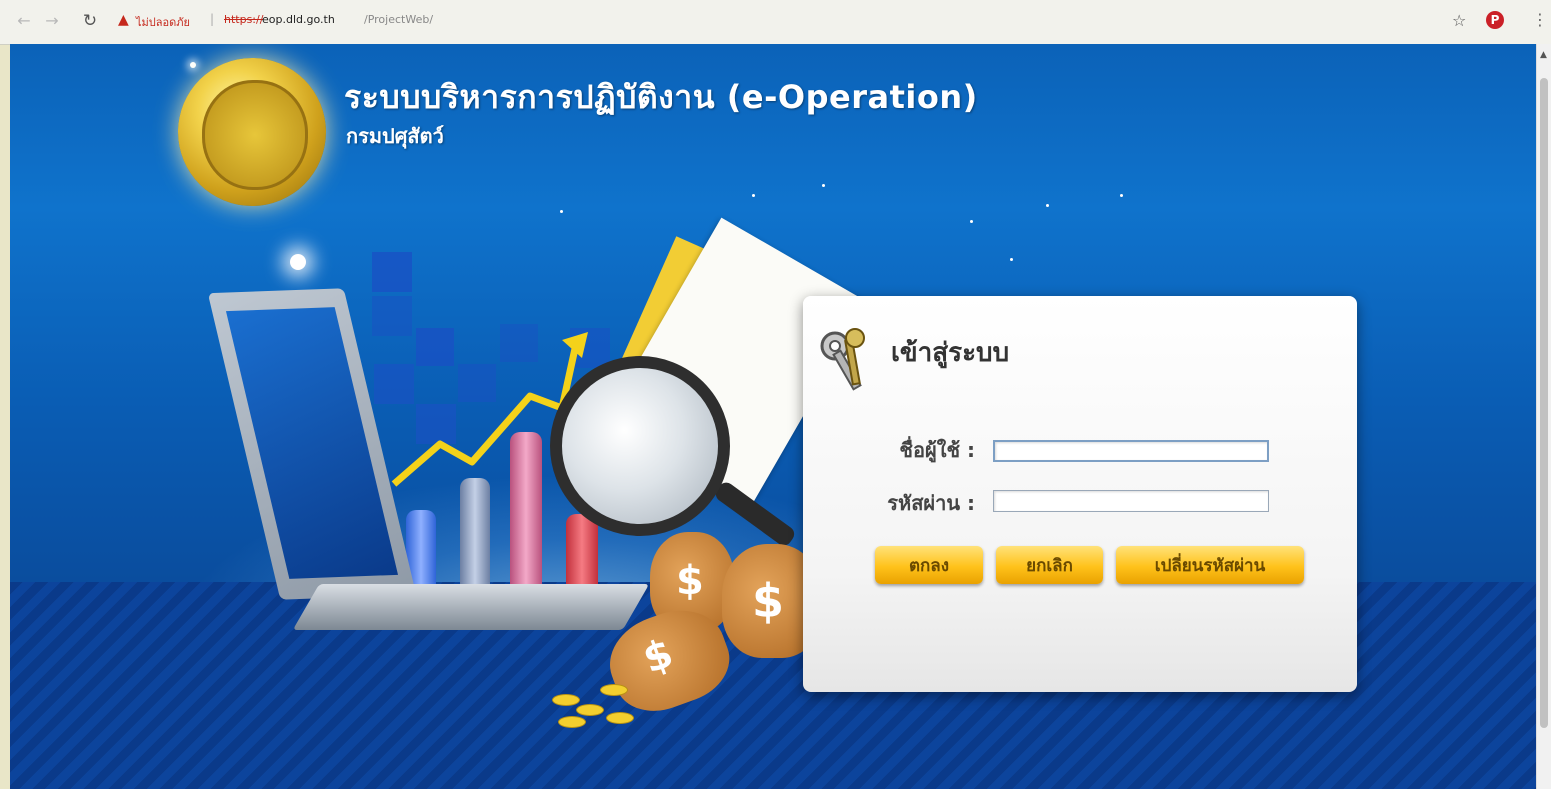  What do you see at coordinates (298, 19) in the screenshot?
I see `url-host: eop.dld.go.th` at bounding box center [298, 19].